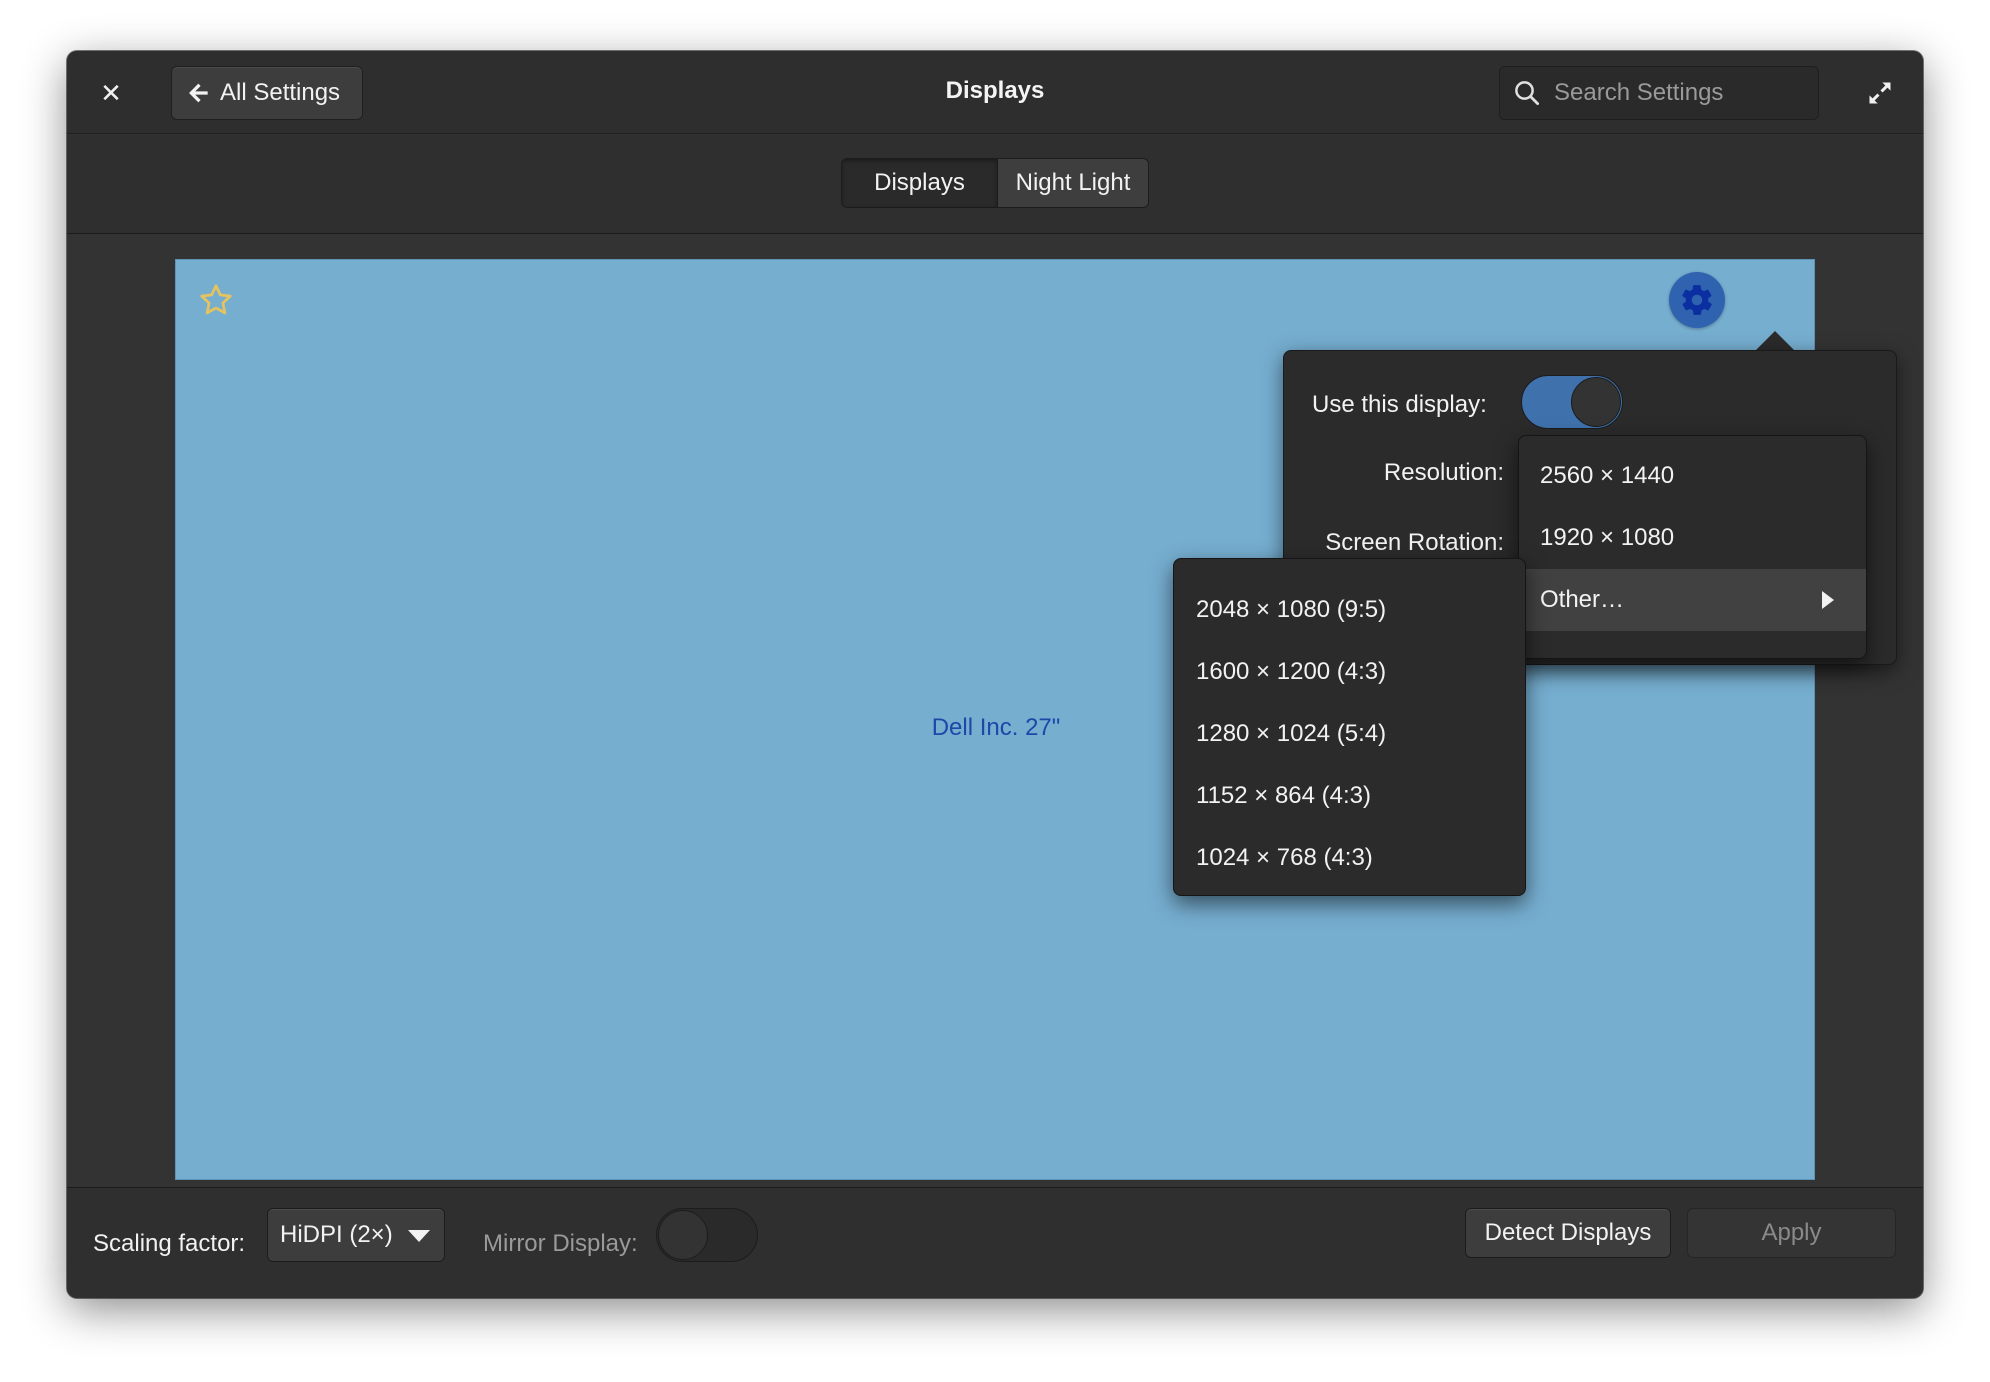  I want to click on use-display-label: Use this display:, so click(1399, 404).